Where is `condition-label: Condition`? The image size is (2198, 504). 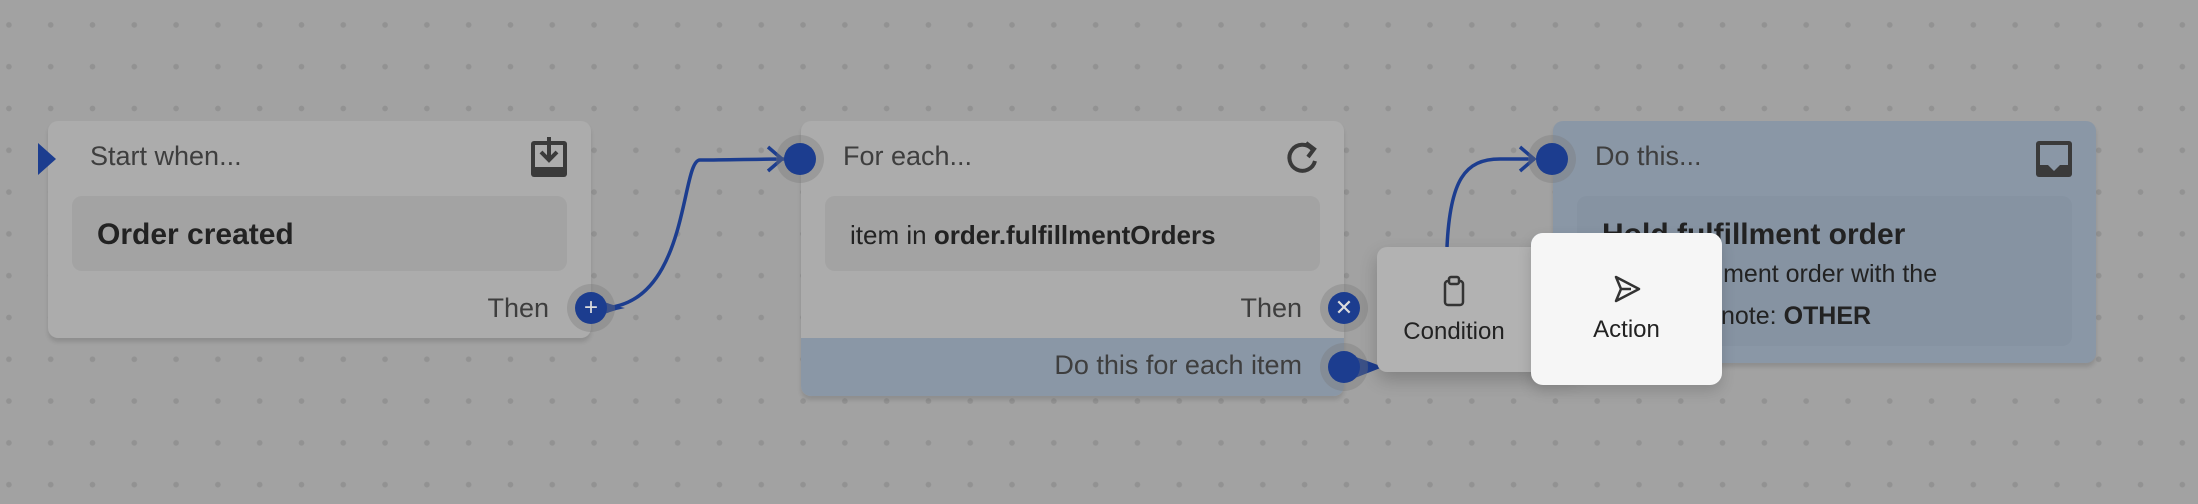 condition-label: Condition is located at coordinates (1454, 331).